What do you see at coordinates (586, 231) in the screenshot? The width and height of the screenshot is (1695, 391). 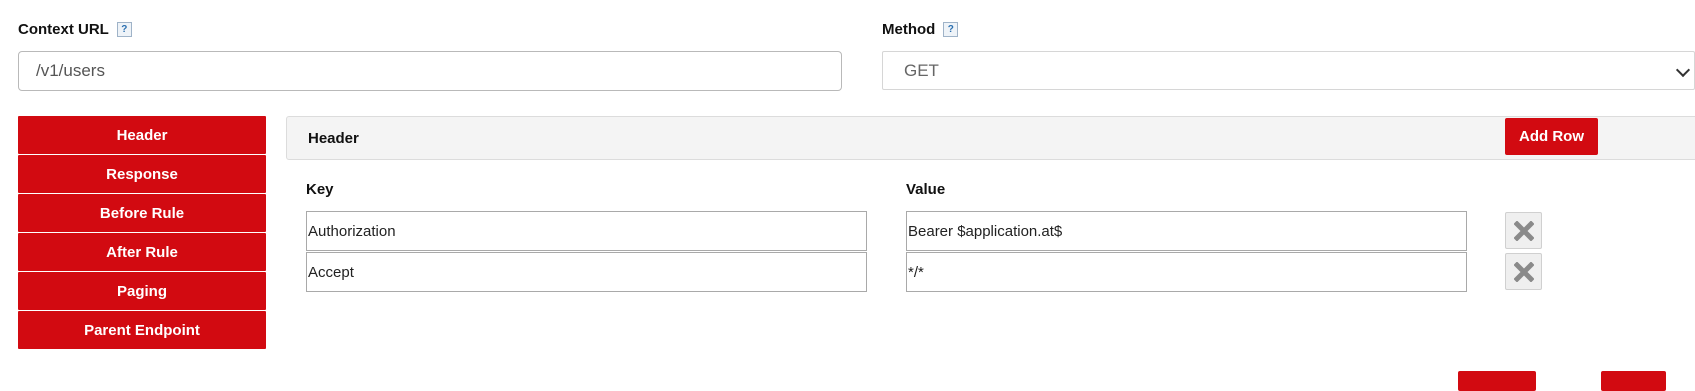 I see `key-input: Authorization` at bounding box center [586, 231].